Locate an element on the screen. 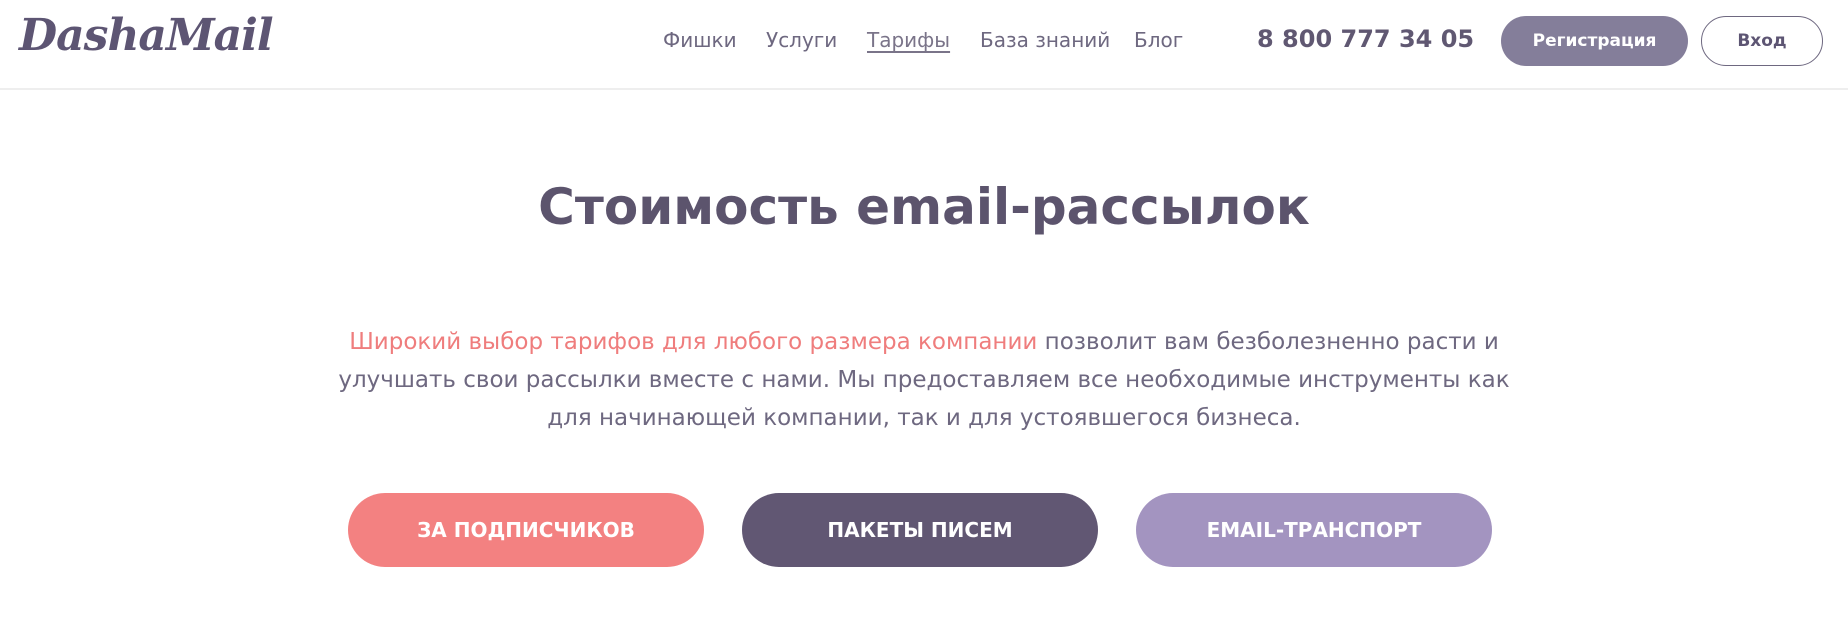 Image resolution: width=1848 pixels, height=618 pixels. tab-email-packages: ПАКЕТЫ ПИСЕМ is located at coordinates (920, 530).